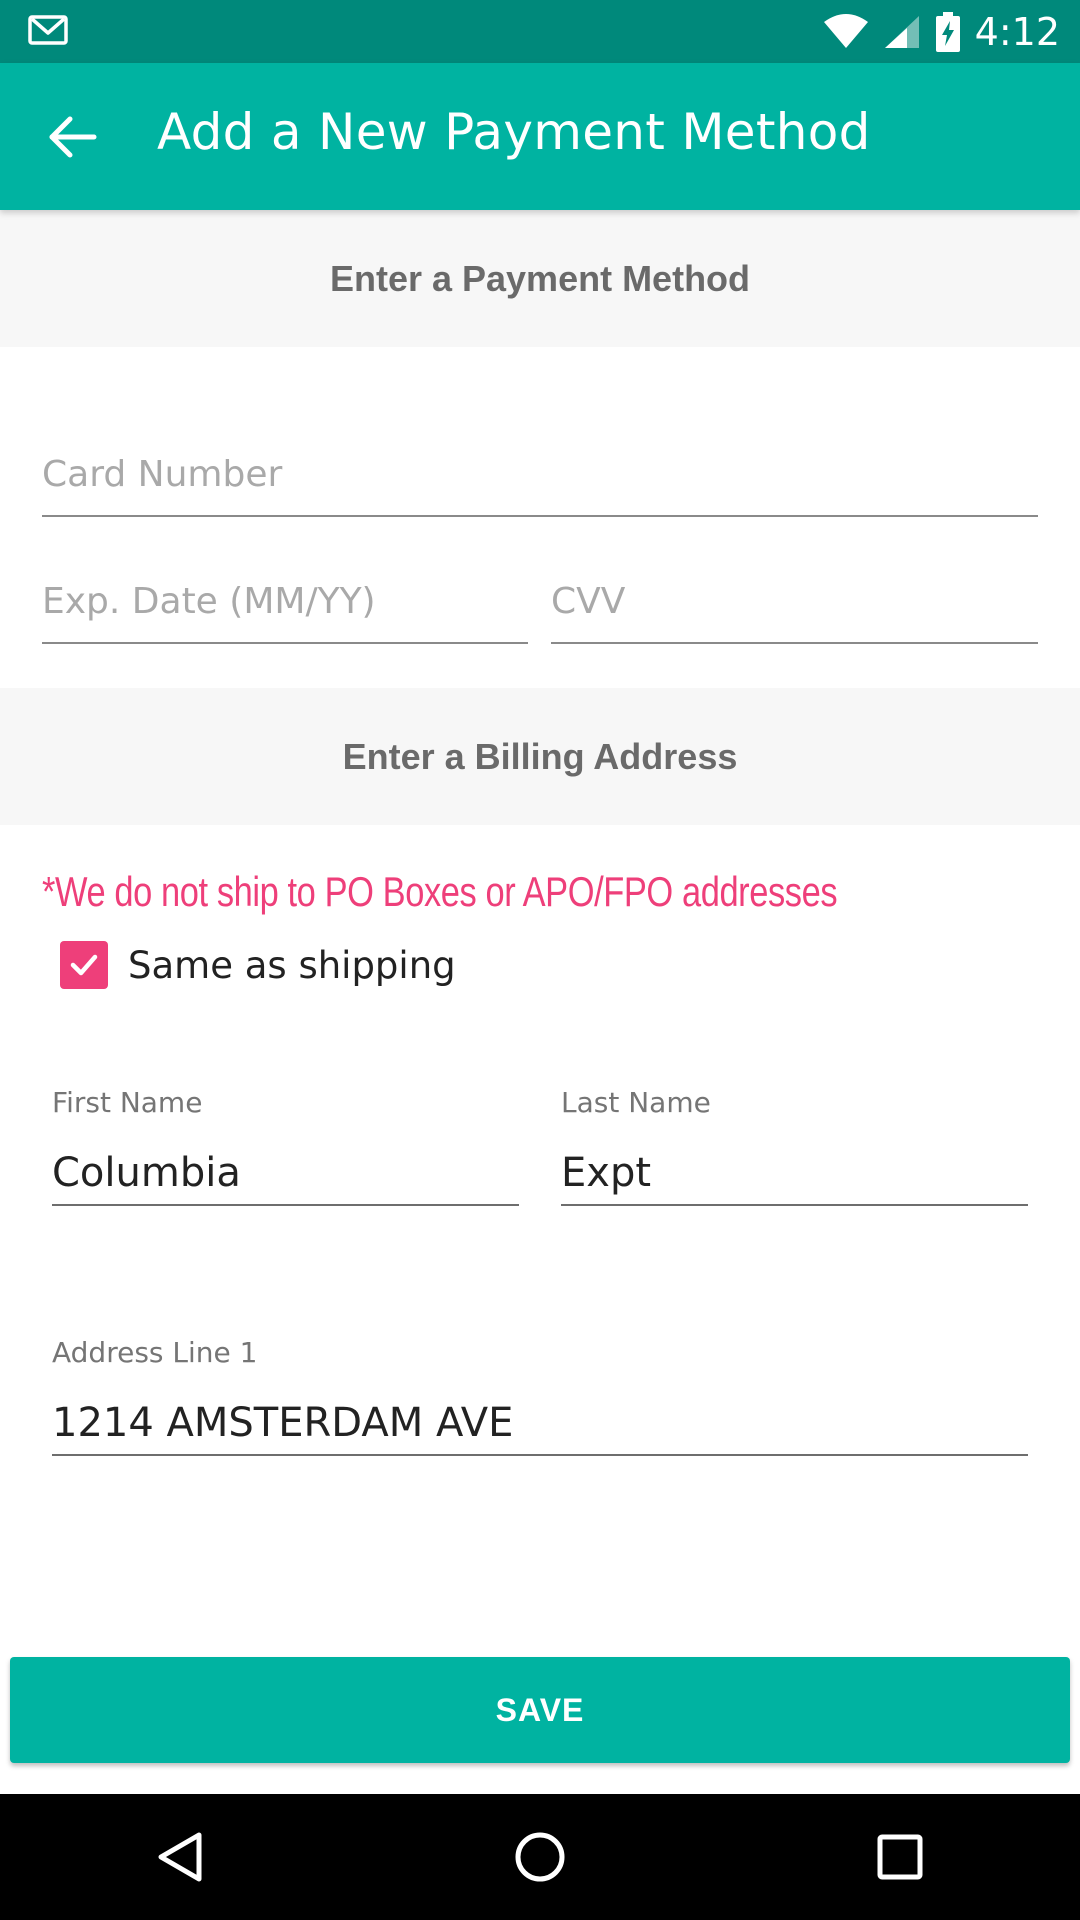 The image size is (1080, 1920). I want to click on cvv-field, so click(794, 600).